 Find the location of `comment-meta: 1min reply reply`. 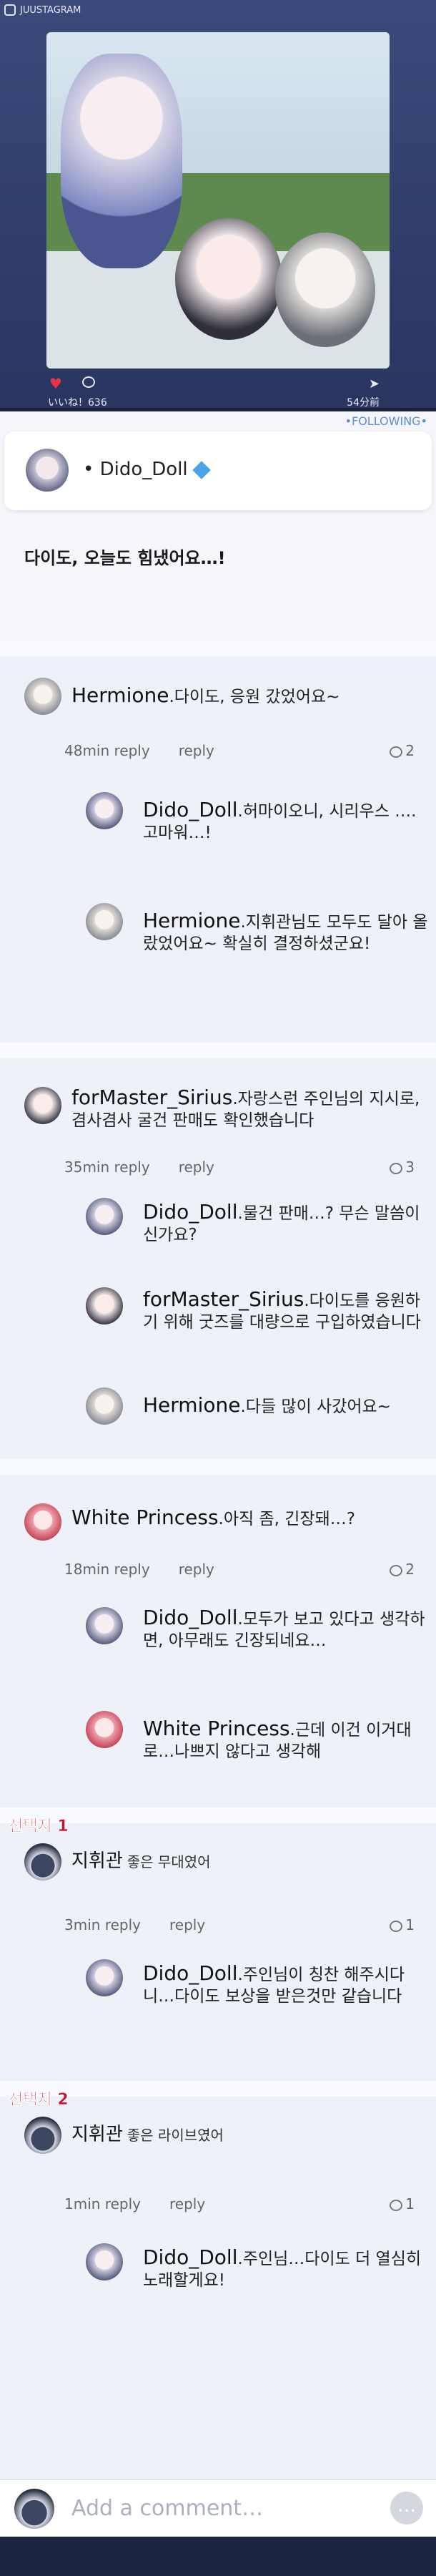

comment-meta: 1min reply reply is located at coordinates (134, 2203).